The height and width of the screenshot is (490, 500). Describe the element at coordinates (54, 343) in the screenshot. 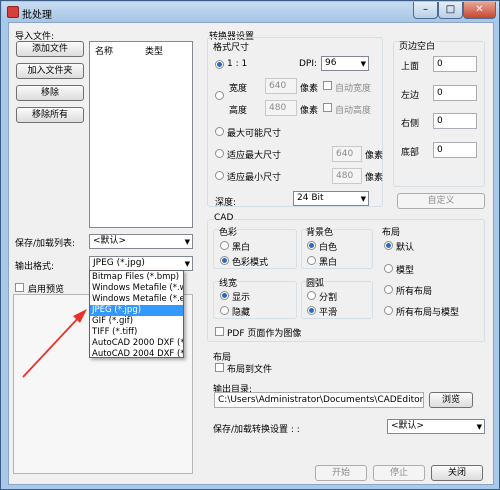

I see `annotation-arrow-icon` at that location.